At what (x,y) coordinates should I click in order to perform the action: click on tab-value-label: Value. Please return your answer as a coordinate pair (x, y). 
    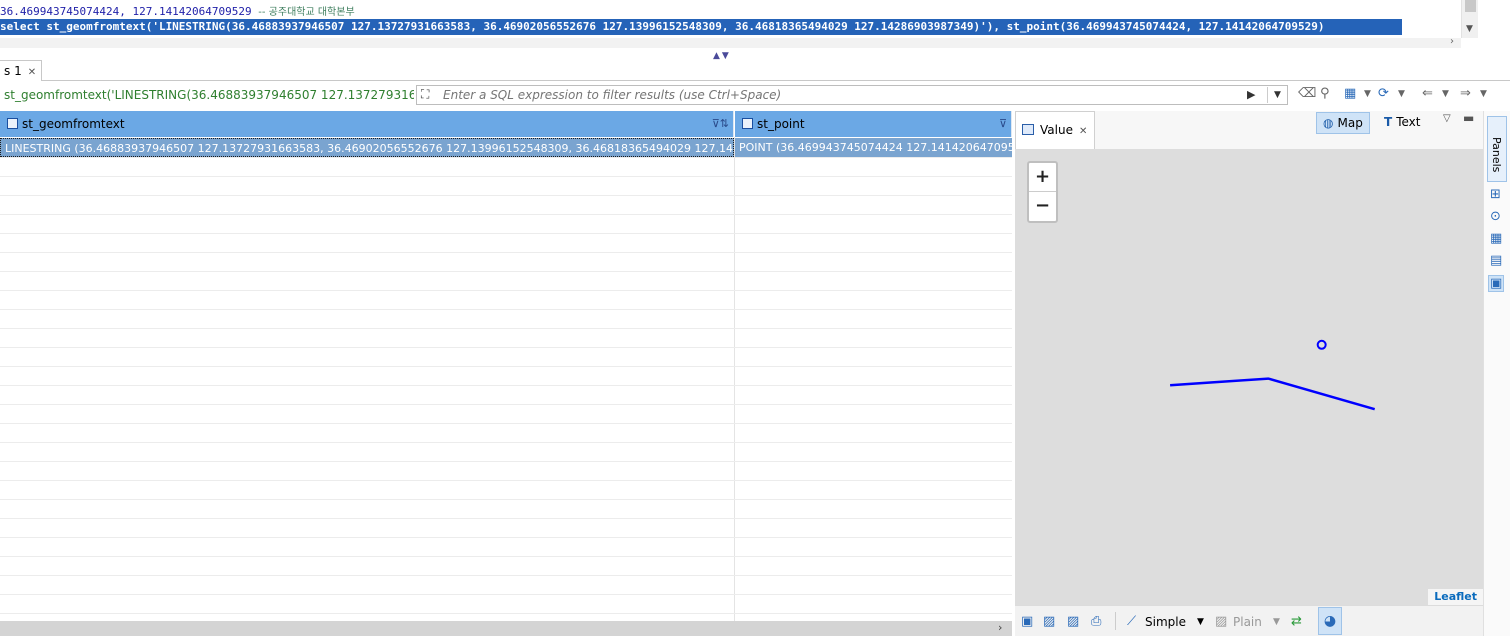
    Looking at the image, I should click on (1056, 130).